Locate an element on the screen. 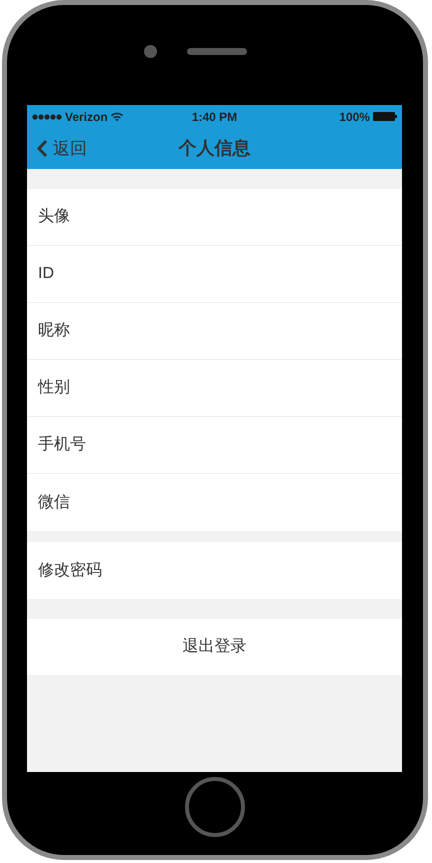  carrier-name: Verizon is located at coordinates (86, 117).